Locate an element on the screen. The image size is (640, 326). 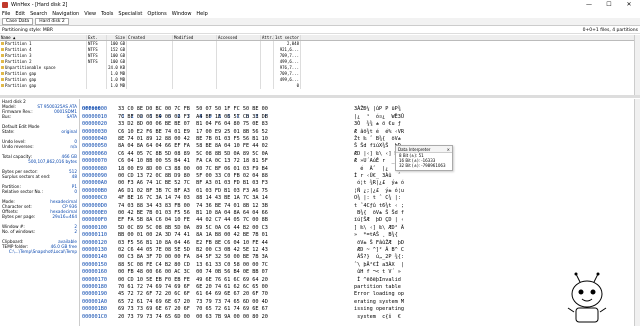
hex-text: Æ »U´AúÊ r _ is located at coordinates (374, 161).